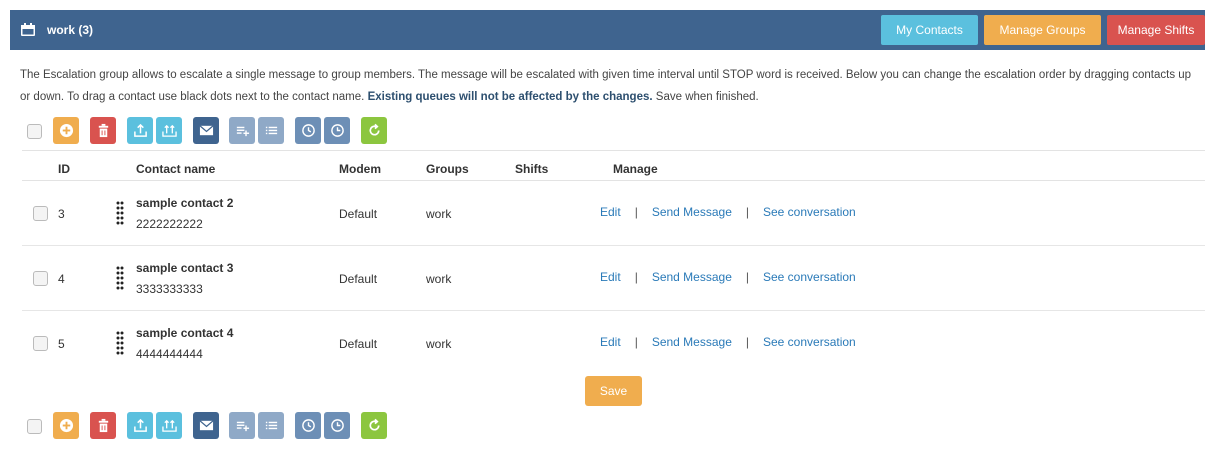 This screenshot has width=1205, height=449. I want to click on column-modem: Modem, so click(360, 169).